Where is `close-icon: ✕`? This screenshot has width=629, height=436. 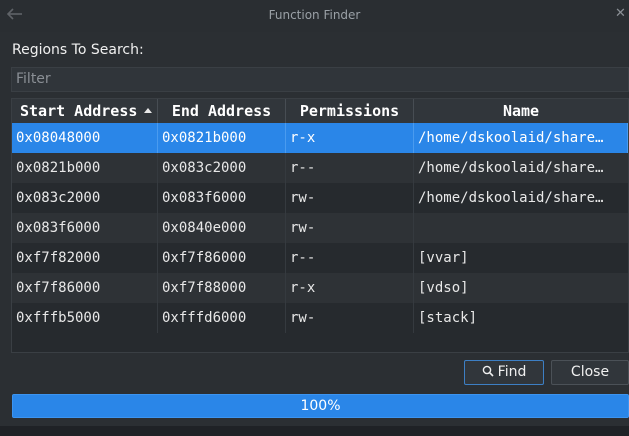 close-icon: ✕ is located at coordinates (621, 14).